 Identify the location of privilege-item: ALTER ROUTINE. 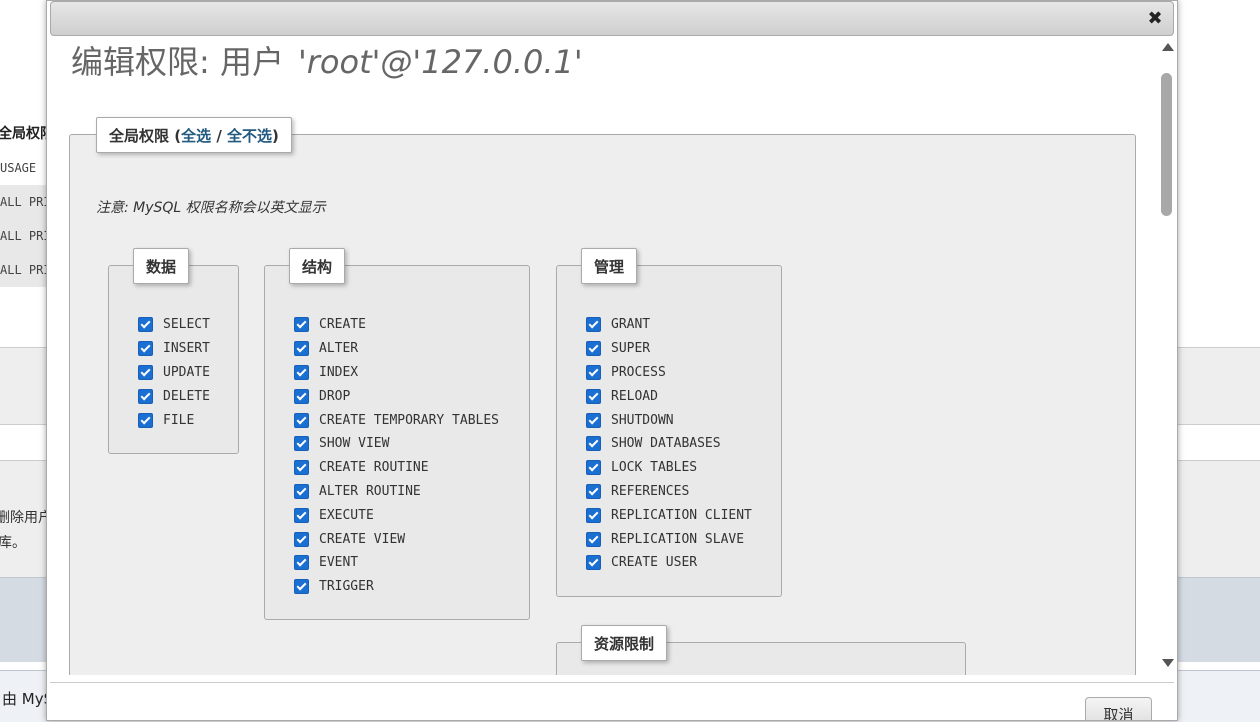
(396, 492).